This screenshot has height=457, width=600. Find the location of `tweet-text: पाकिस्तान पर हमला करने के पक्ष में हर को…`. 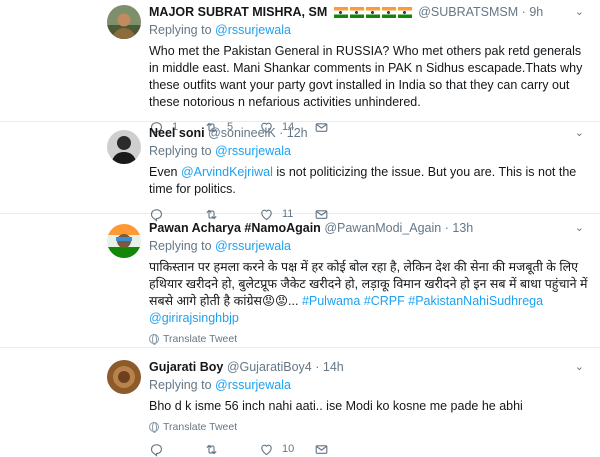

tweet-text: पाकिस्तान पर हमला करने के पक्ष में हर को… is located at coordinates (368, 292).